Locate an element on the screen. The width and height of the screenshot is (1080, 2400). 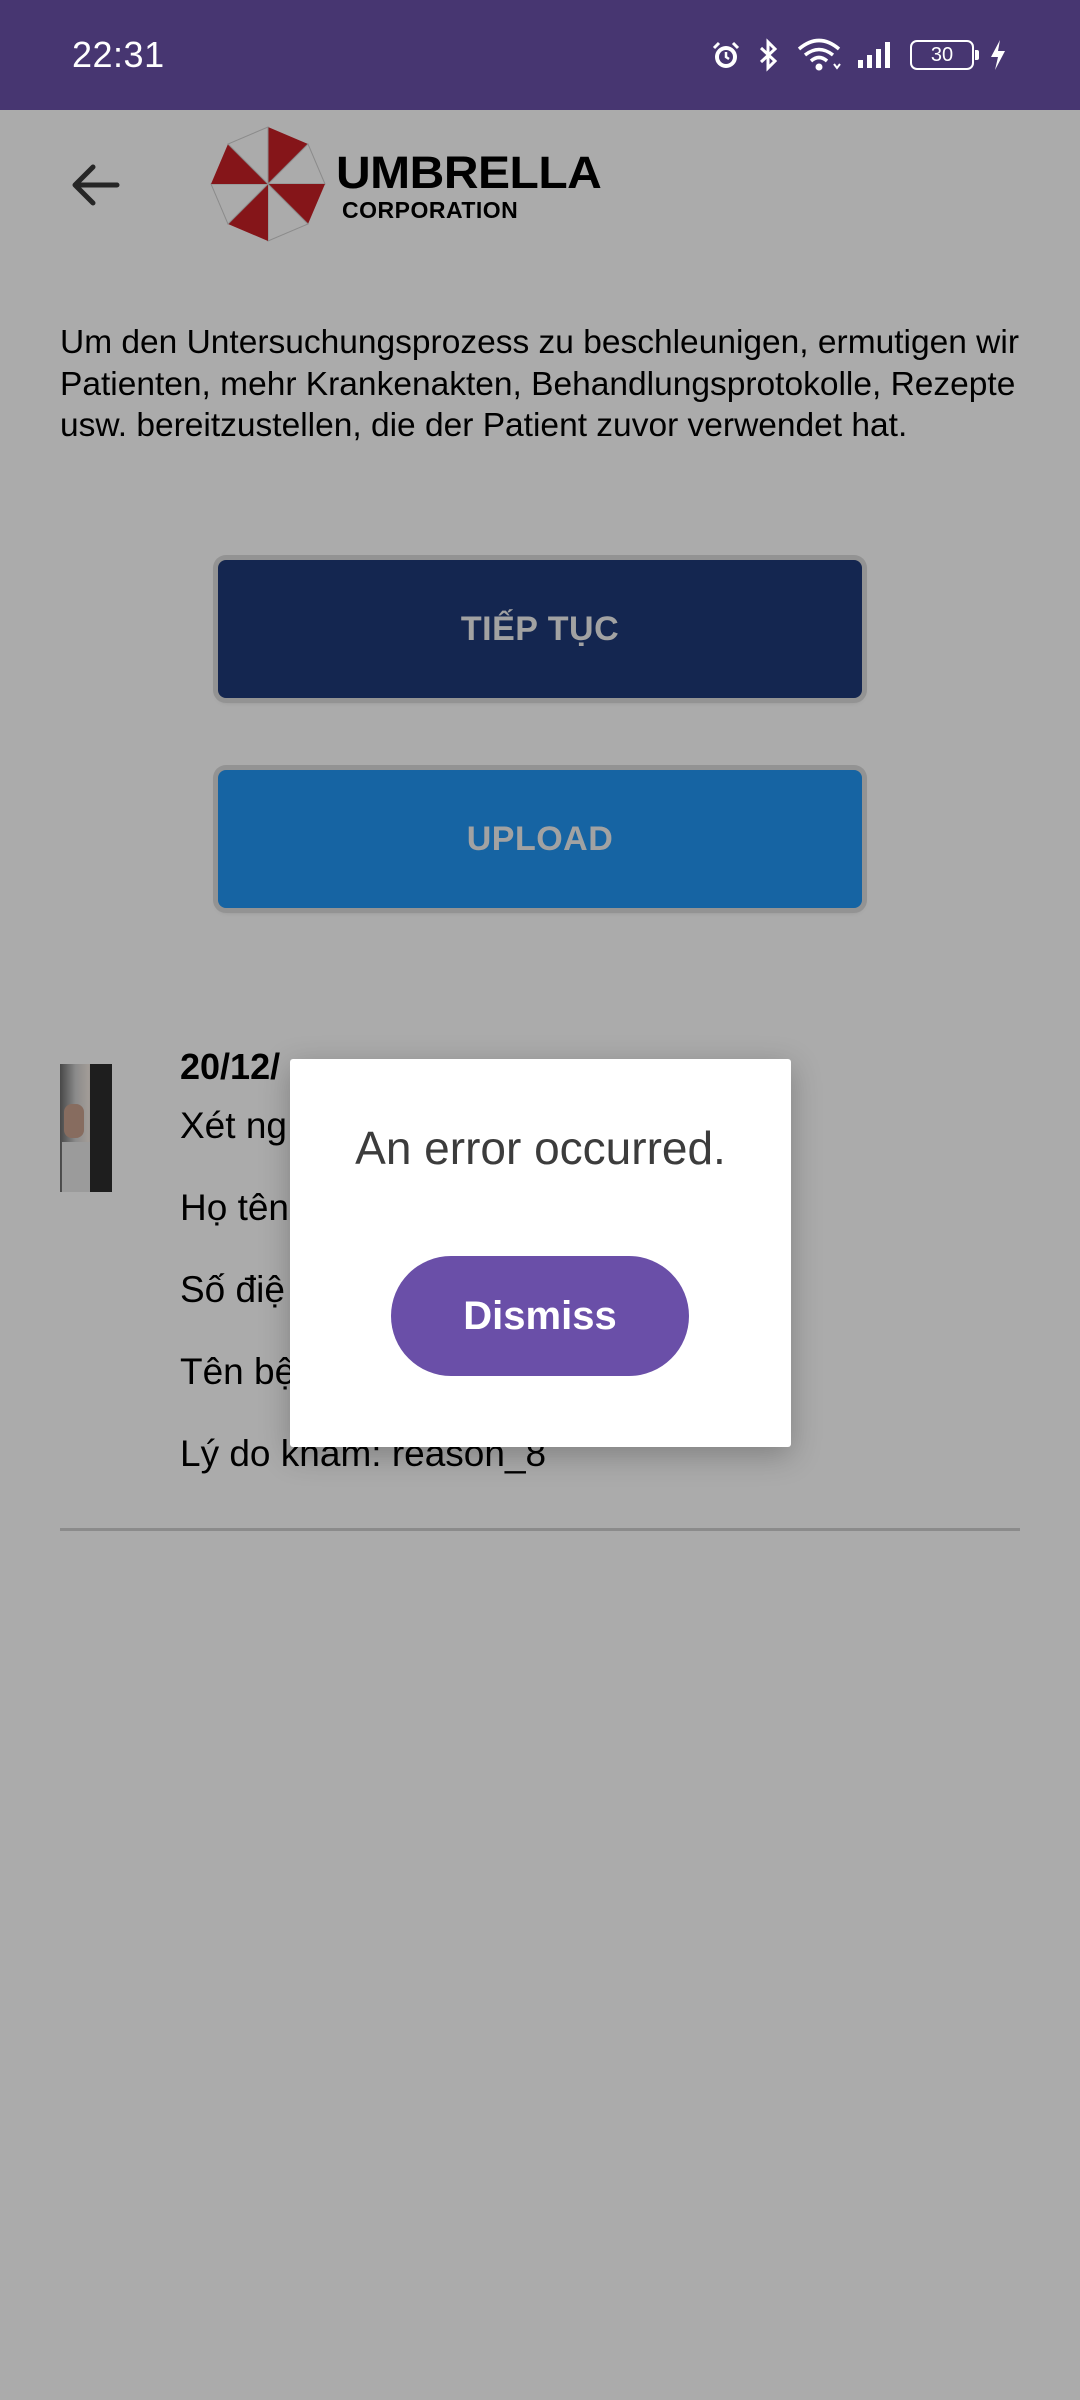
signal-icon is located at coordinates (876, 55).